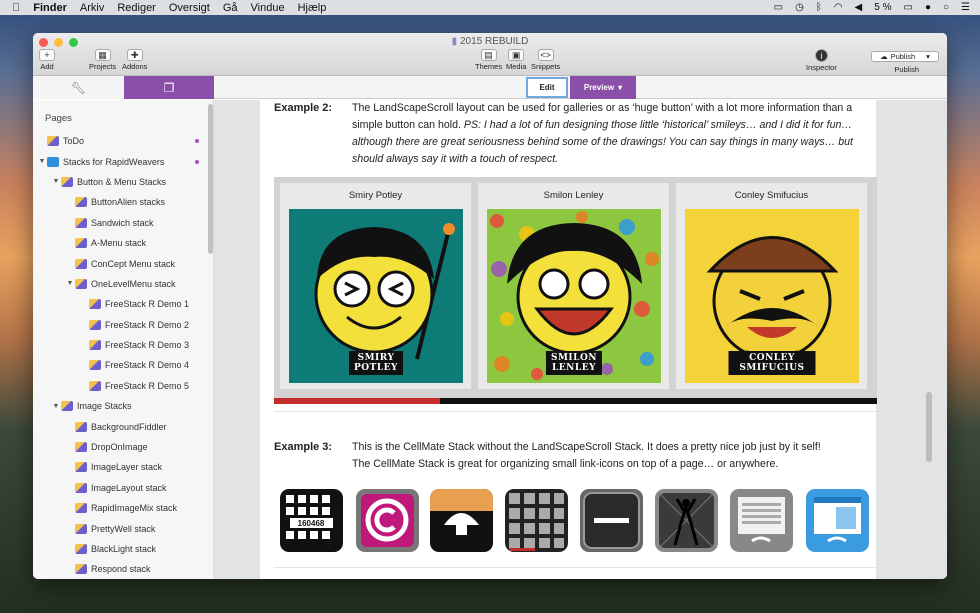 The width and height of the screenshot is (980, 613). What do you see at coordinates (387, 520) in the screenshot?
I see `copyright-c-icon` at bounding box center [387, 520].